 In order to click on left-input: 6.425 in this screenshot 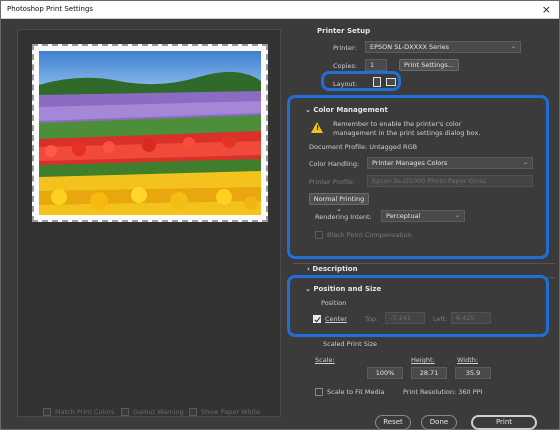, I will do `click(471, 318)`.